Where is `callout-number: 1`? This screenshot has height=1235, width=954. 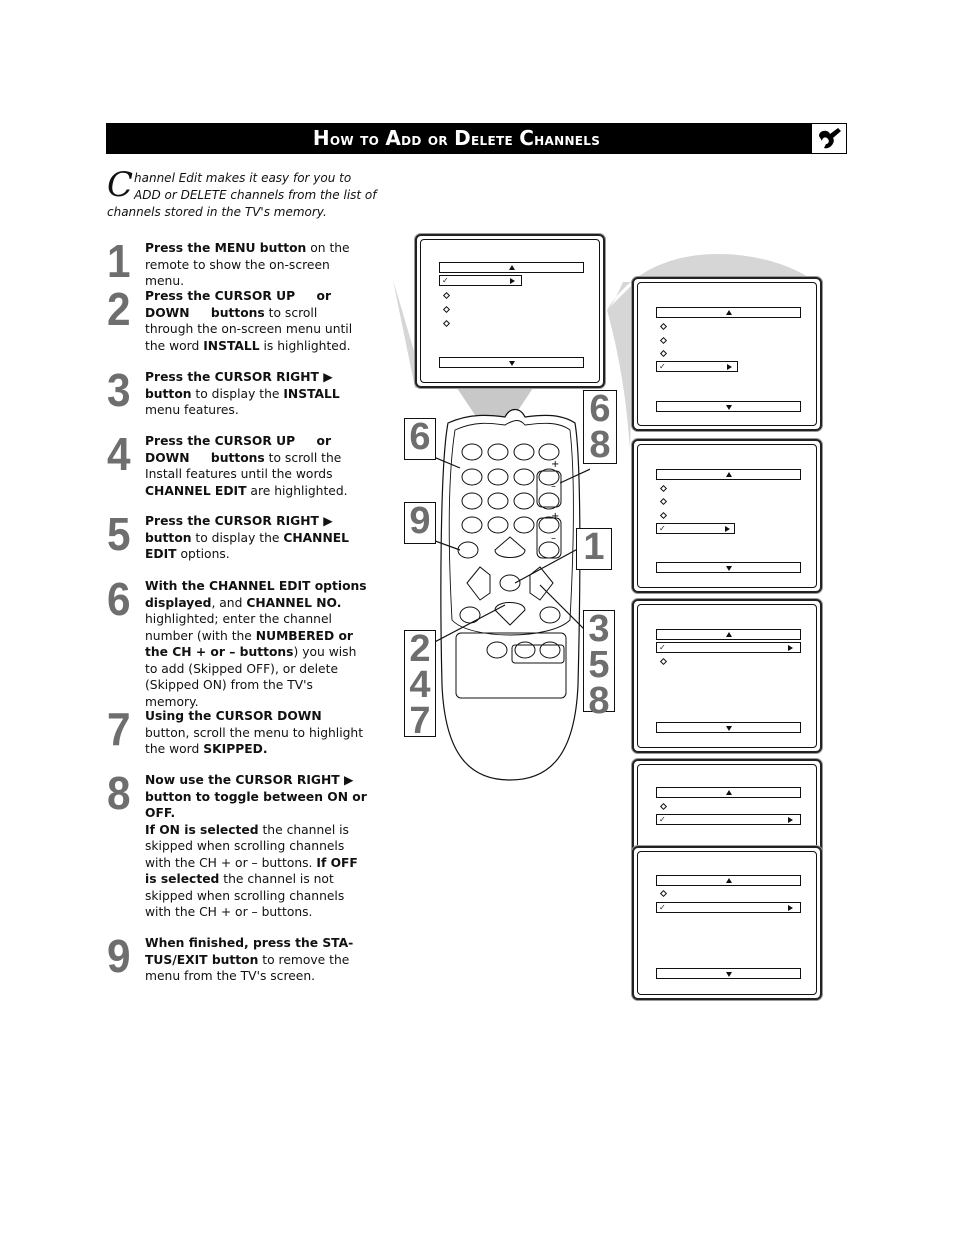 callout-number: 1 is located at coordinates (594, 547).